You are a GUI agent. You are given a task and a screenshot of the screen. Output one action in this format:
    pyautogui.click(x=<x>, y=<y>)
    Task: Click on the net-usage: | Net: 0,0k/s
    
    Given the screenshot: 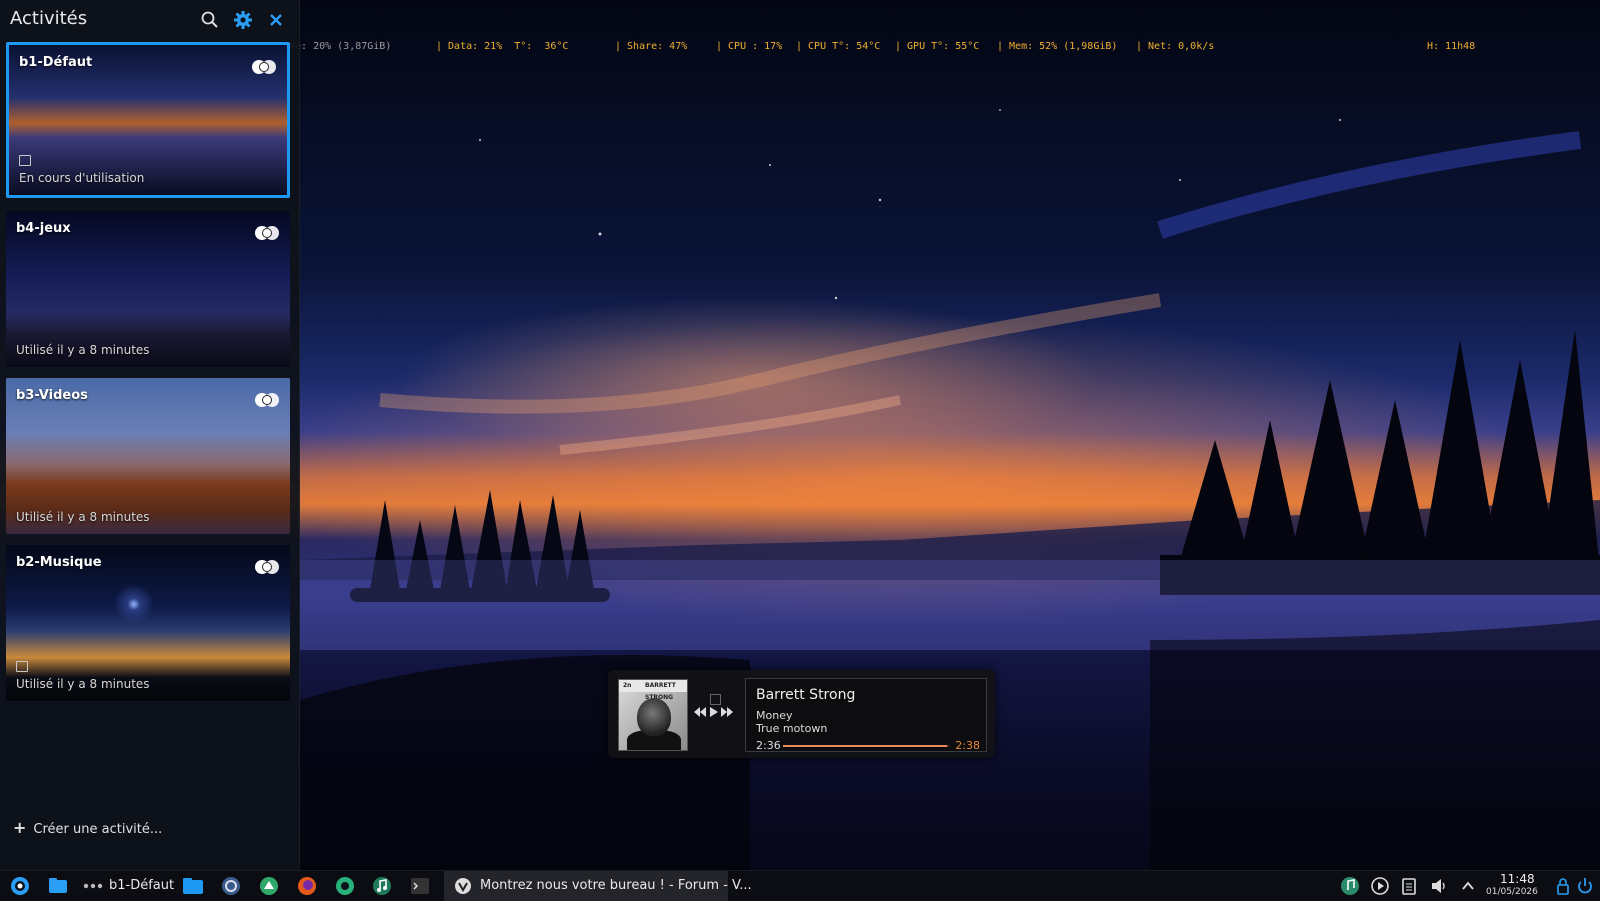 What is the action you would take?
    pyautogui.click(x=1175, y=46)
    